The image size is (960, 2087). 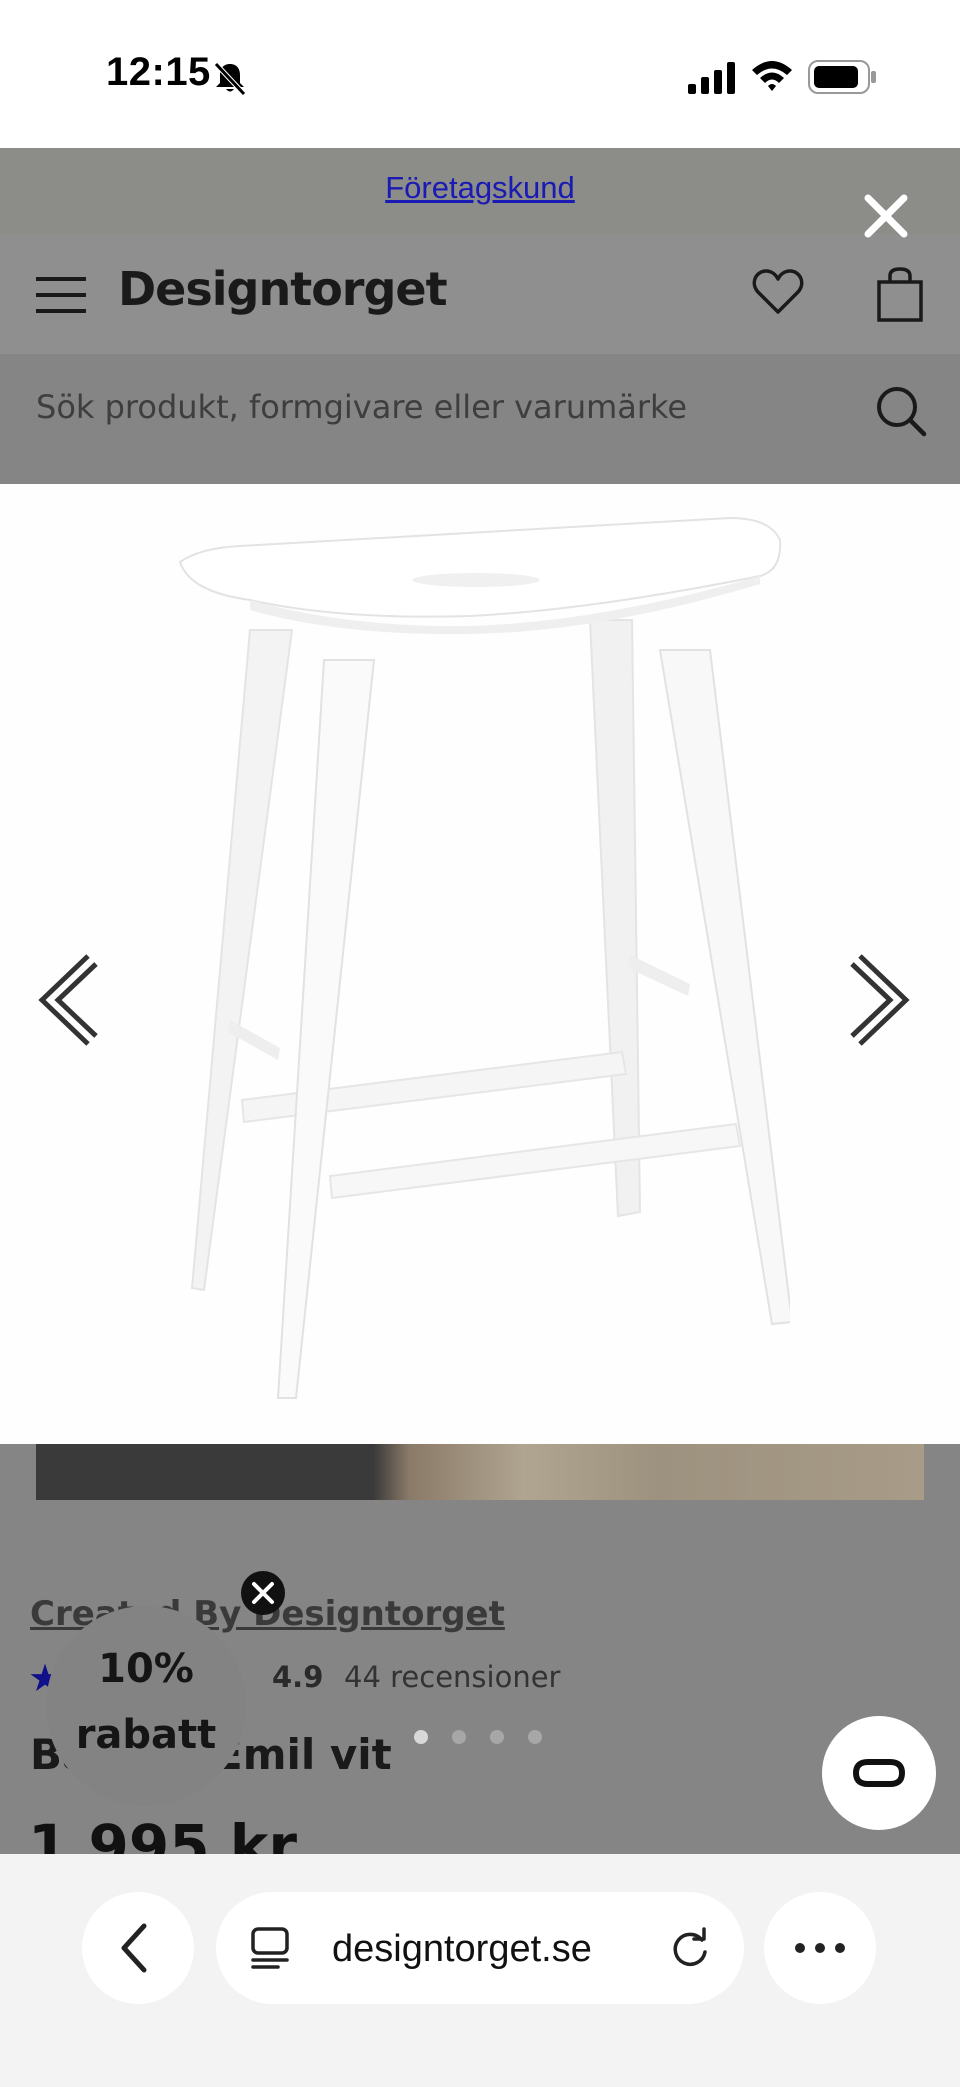 I want to click on battery-icon, so click(x=842, y=77).